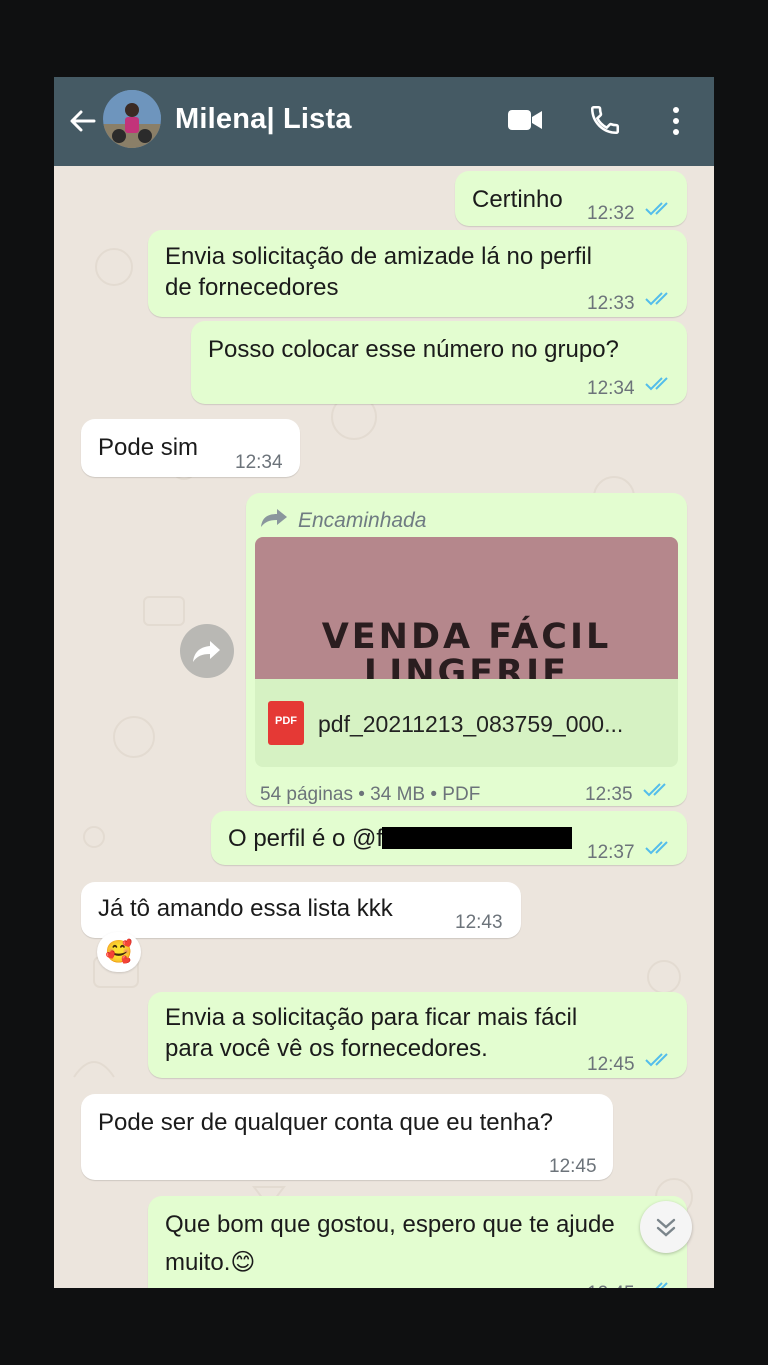 The width and height of the screenshot is (768, 1365). I want to click on forward-arrow-icon, so click(206, 651).